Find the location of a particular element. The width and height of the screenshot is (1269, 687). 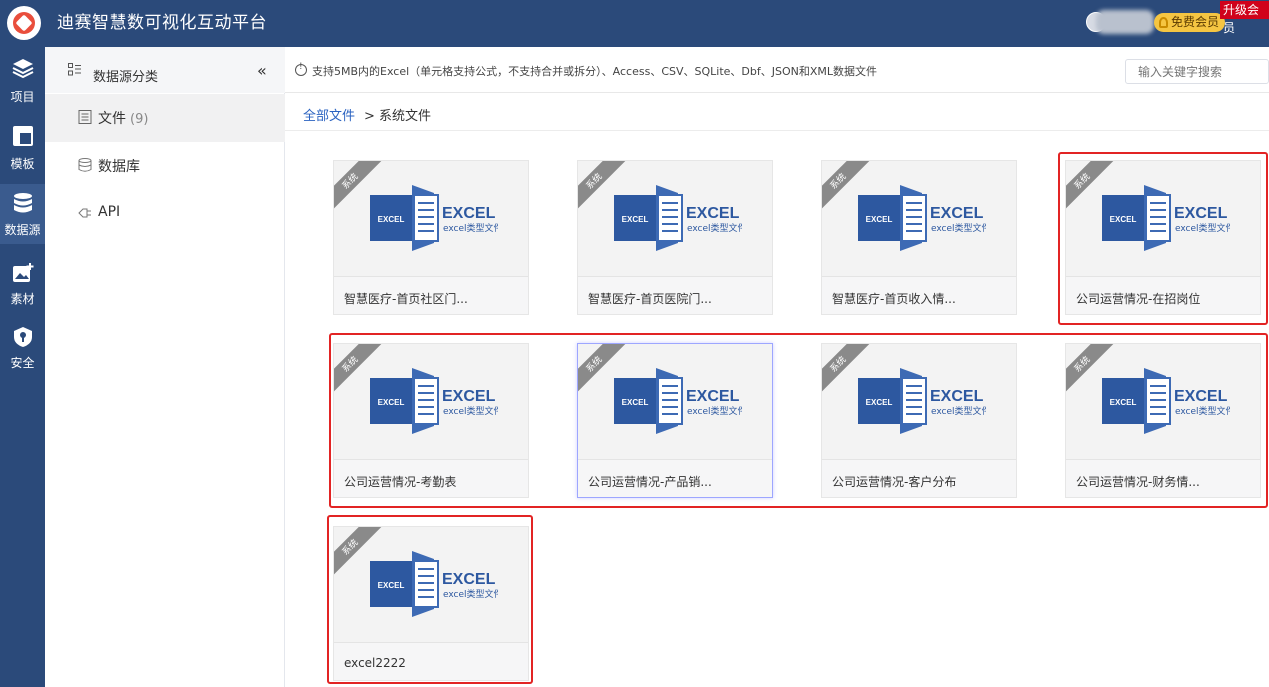

app-title: 迪赛智慧数可视化互动平台 is located at coordinates (162, 23).